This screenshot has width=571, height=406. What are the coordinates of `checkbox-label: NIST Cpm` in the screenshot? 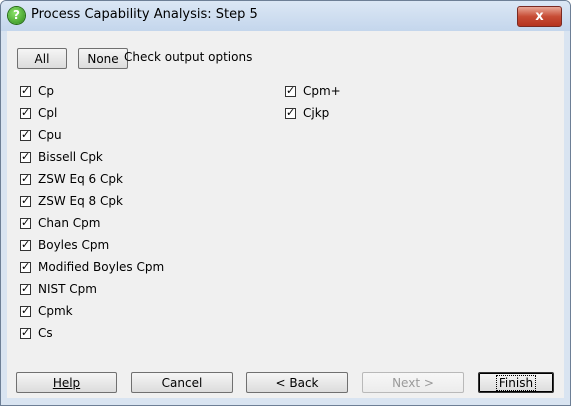 It's located at (67, 289).